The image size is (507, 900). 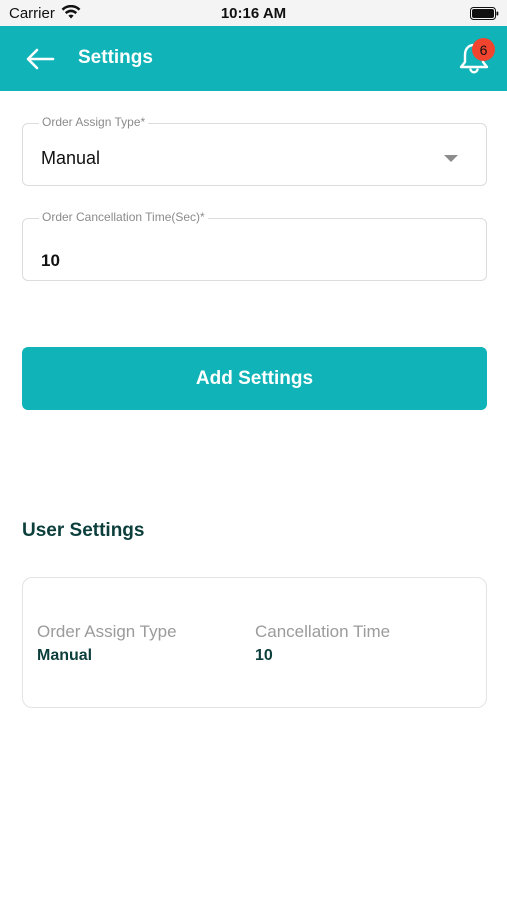 I want to click on notifications-button: 6, so click(x=474, y=58).